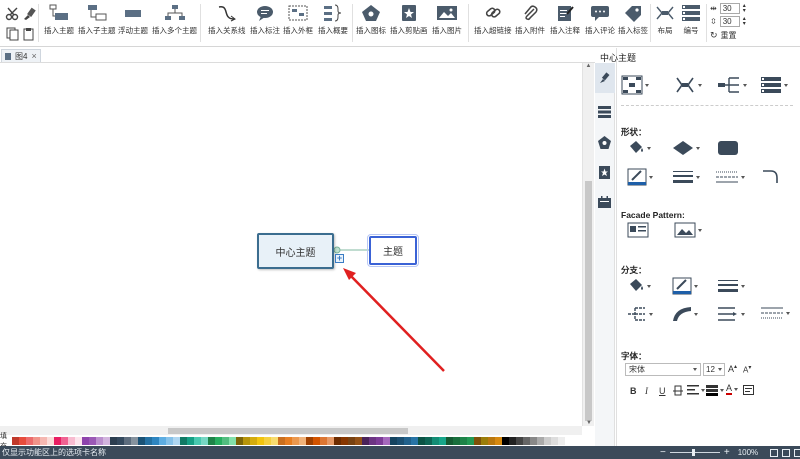 This screenshot has height=459, width=800. Describe the element at coordinates (295, 251) in the screenshot. I see `central-topic-node: 中心主题` at that location.